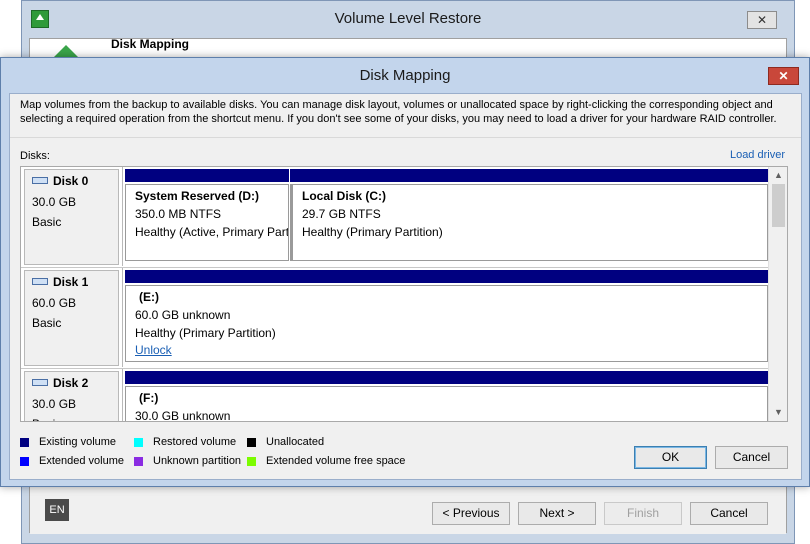  Describe the element at coordinates (212, 232) in the screenshot. I see `volume-status: Healthy (Active, Primary Partition)` at that location.